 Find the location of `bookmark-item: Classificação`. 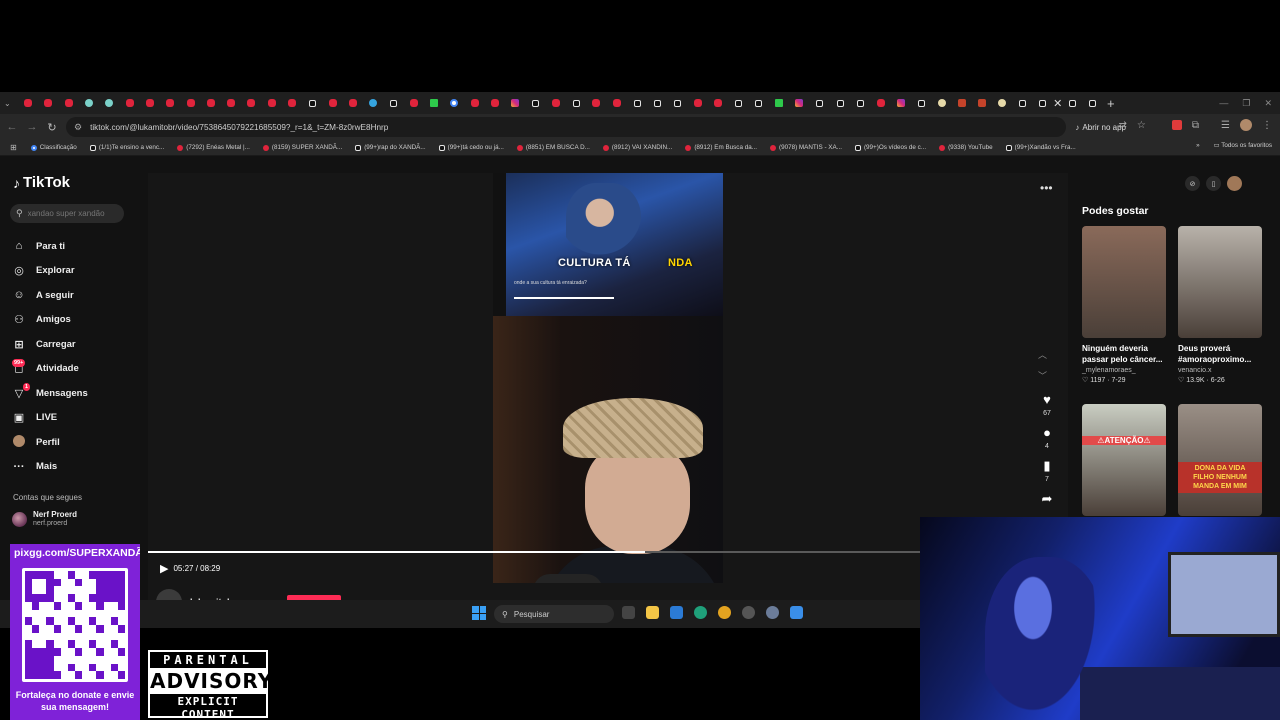

bookmark-item: Classificação is located at coordinates (53, 147).